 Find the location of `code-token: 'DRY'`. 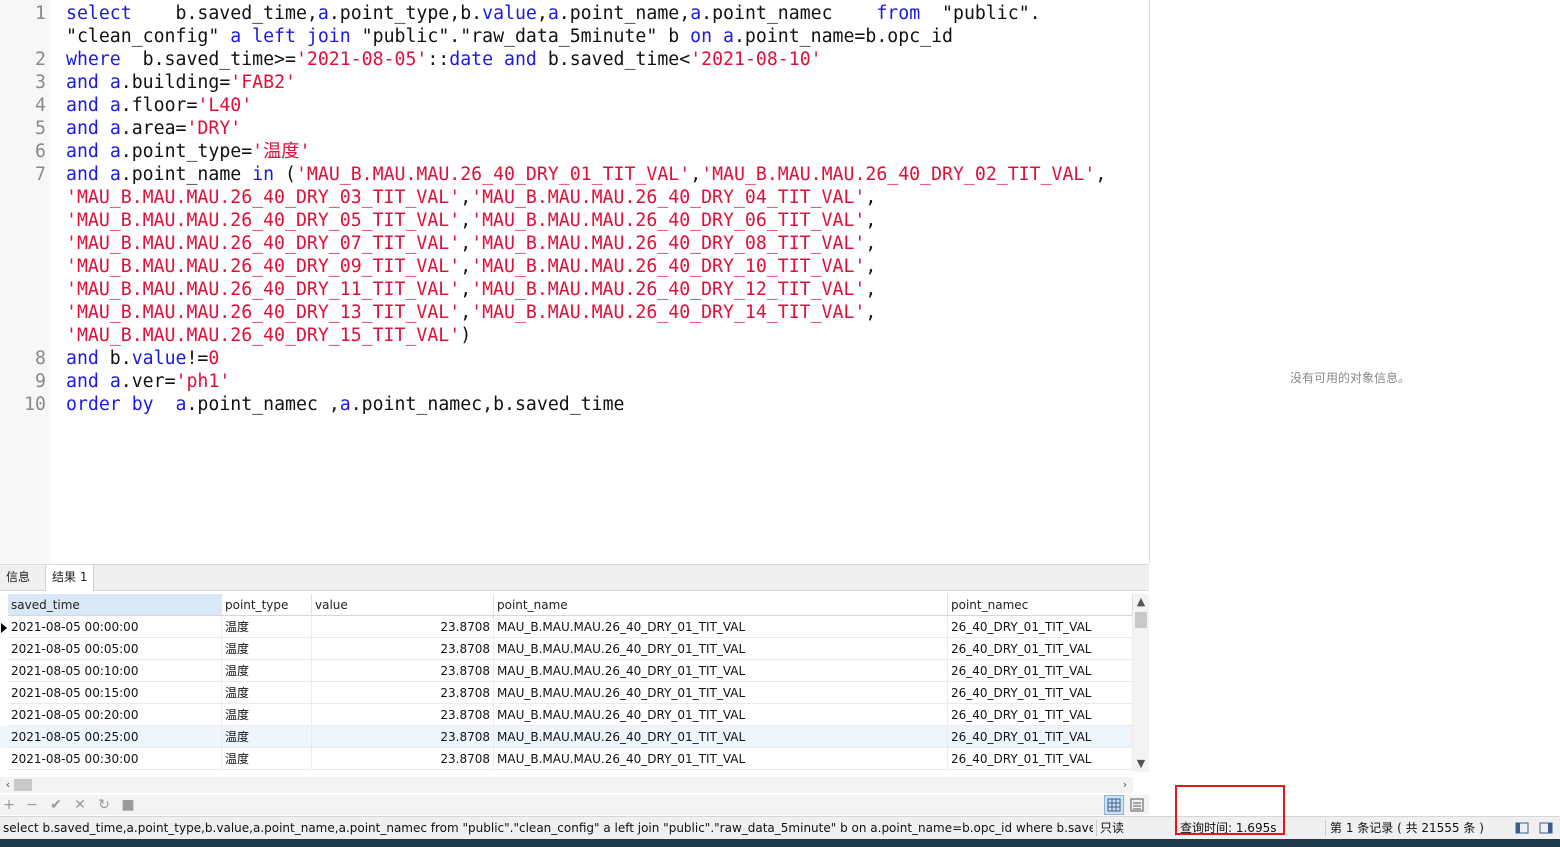

code-token: 'DRY' is located at coordinates (214, 128).